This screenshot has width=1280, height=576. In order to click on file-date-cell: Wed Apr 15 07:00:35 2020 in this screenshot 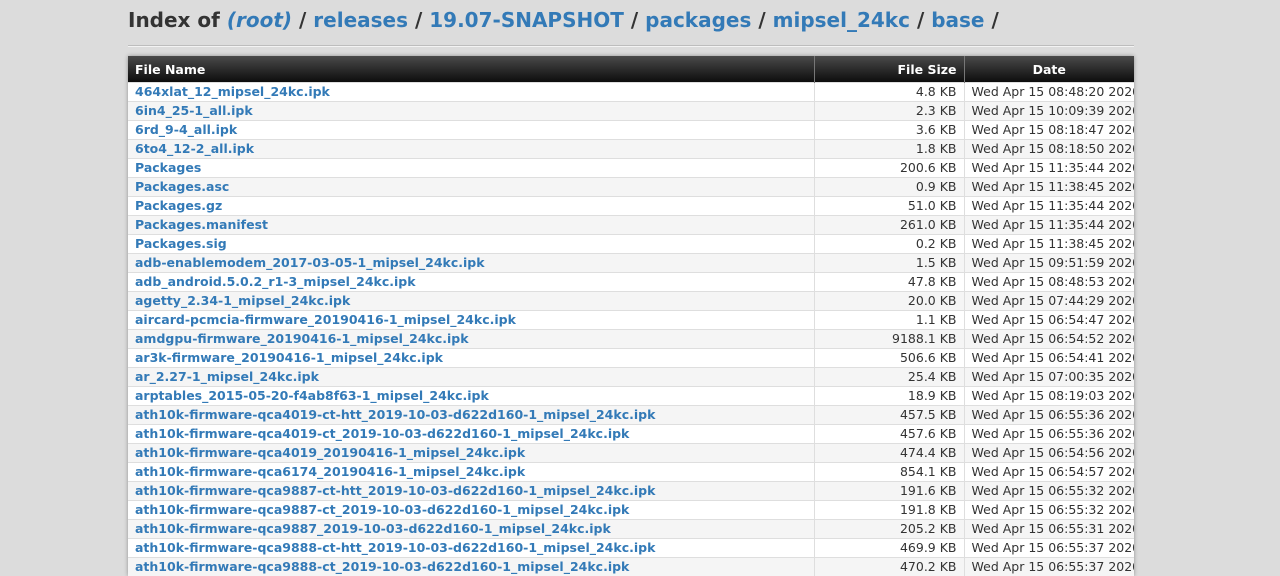, I will do `click(1049, 377)`.